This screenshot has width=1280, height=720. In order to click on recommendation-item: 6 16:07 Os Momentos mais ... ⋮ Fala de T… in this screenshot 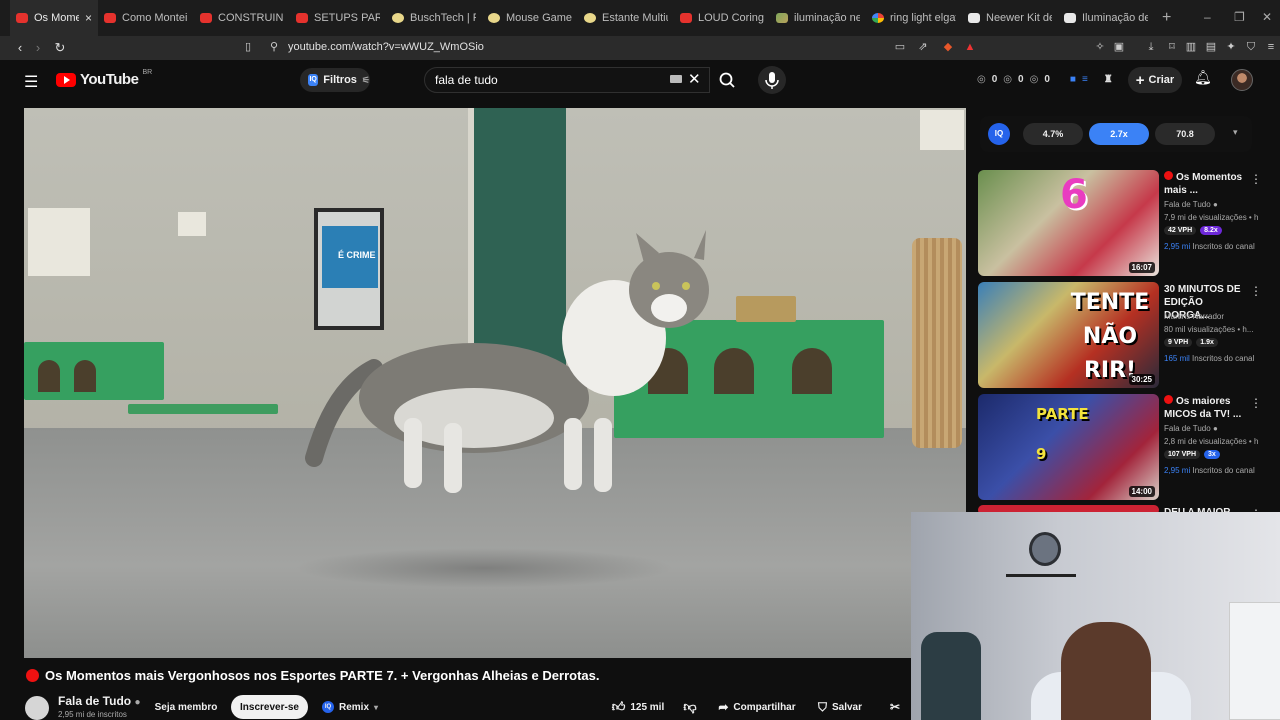, I will do `click(1128, 223)`.